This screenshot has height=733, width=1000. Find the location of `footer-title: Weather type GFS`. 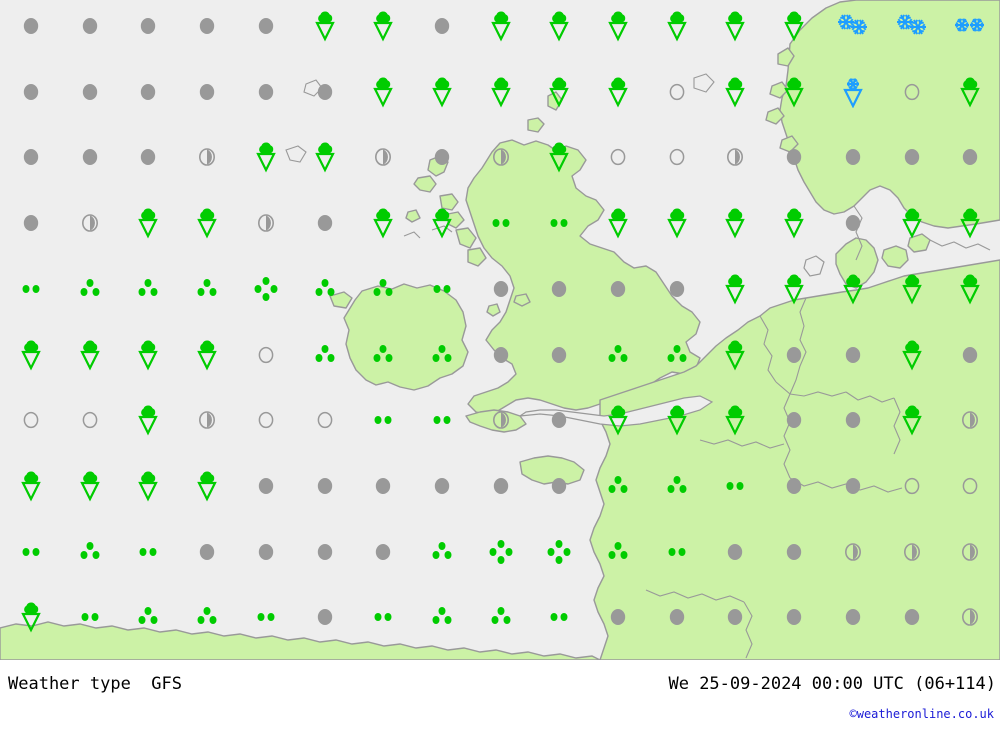

footer-title: Weather type GFS is located at coordinates (95, 684).